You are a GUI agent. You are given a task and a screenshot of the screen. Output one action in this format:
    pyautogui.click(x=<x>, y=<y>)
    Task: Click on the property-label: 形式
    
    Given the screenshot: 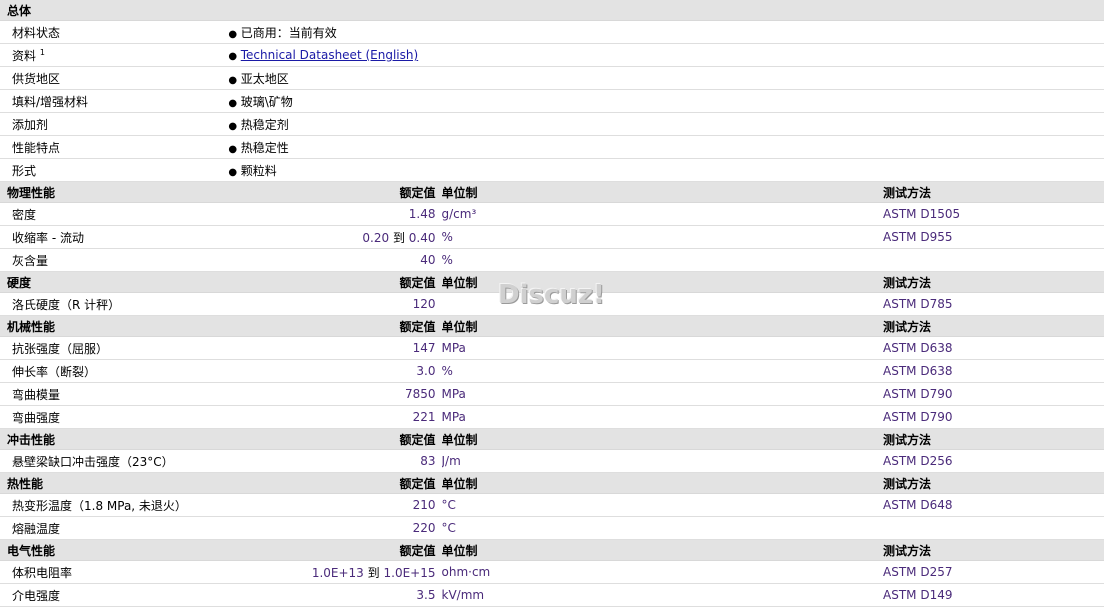 What is the action you would take?
    pyautogui.click(x=110, y=170)
    